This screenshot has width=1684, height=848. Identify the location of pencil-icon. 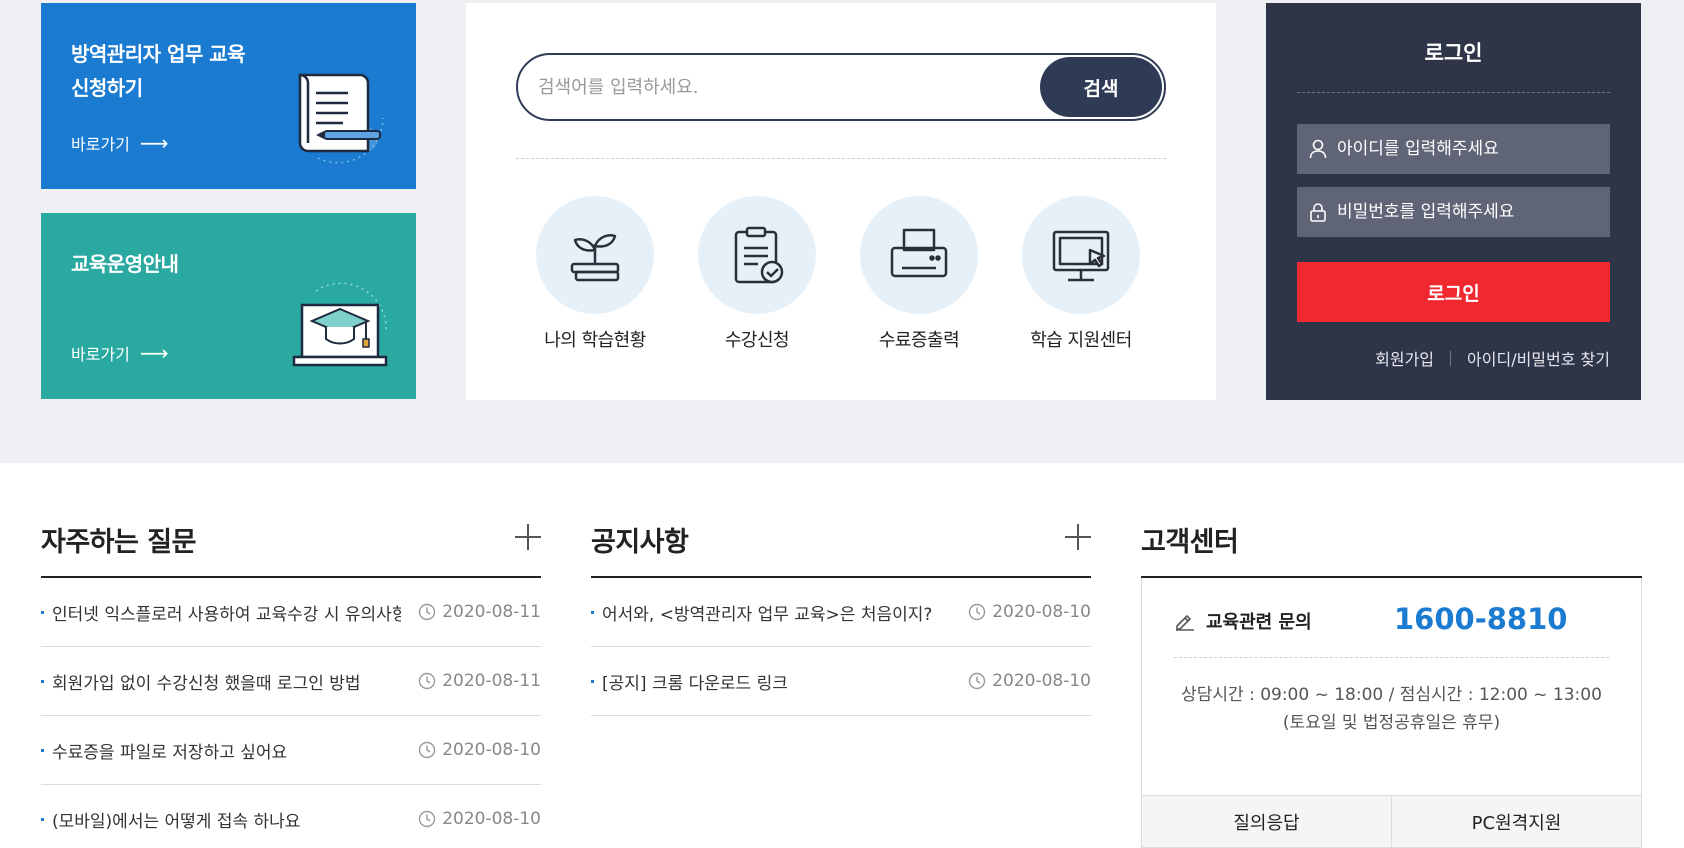
(1185, 622).